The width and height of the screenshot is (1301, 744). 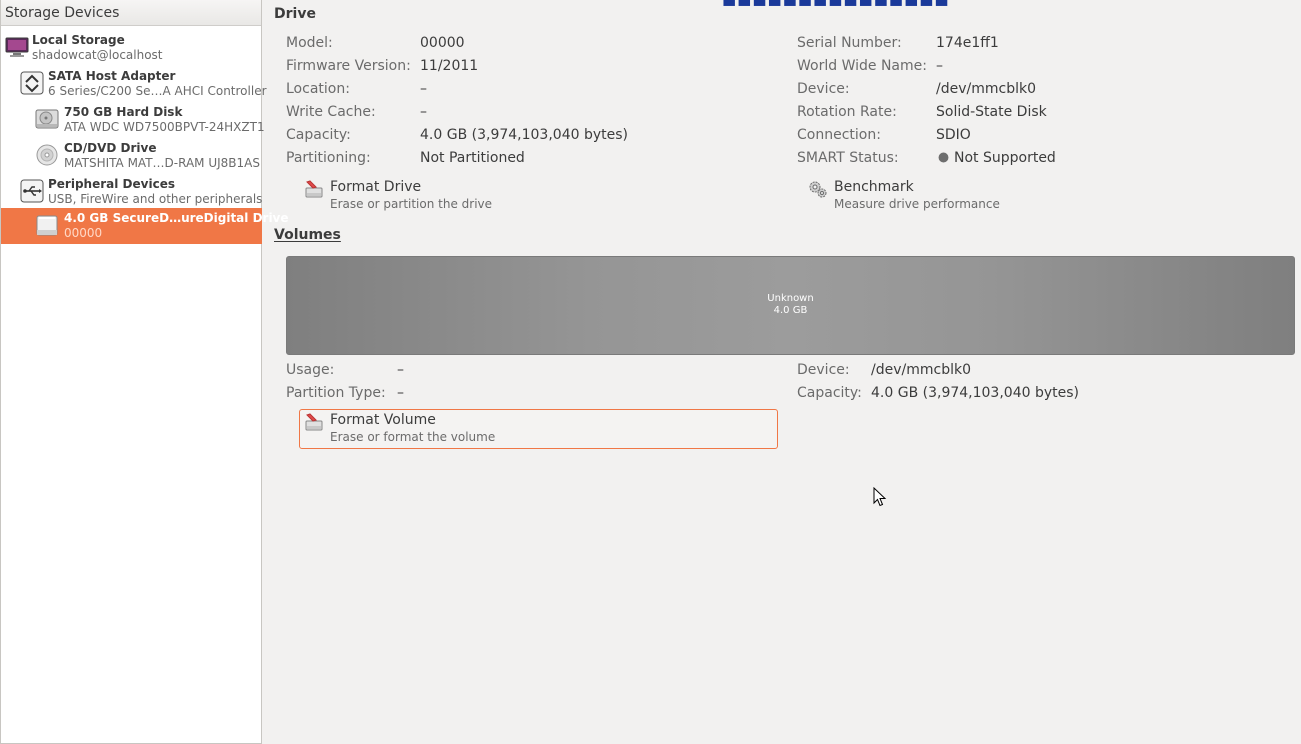 What do you see at coordinates (991, 112) in the screenshot?
I see `rotation-rate-value: Solid-State Disk` at bounding box center [991, 112].